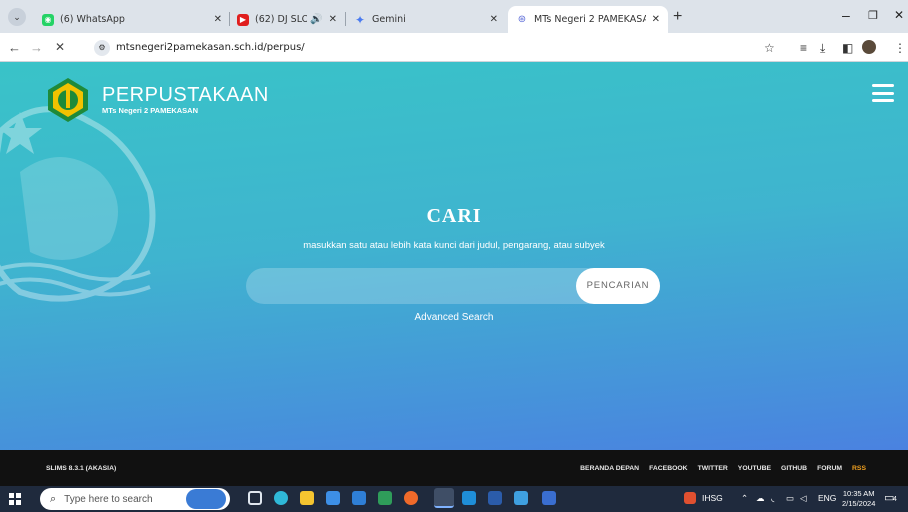  I want to click on search-icon: ⌕, so click(53, 498).